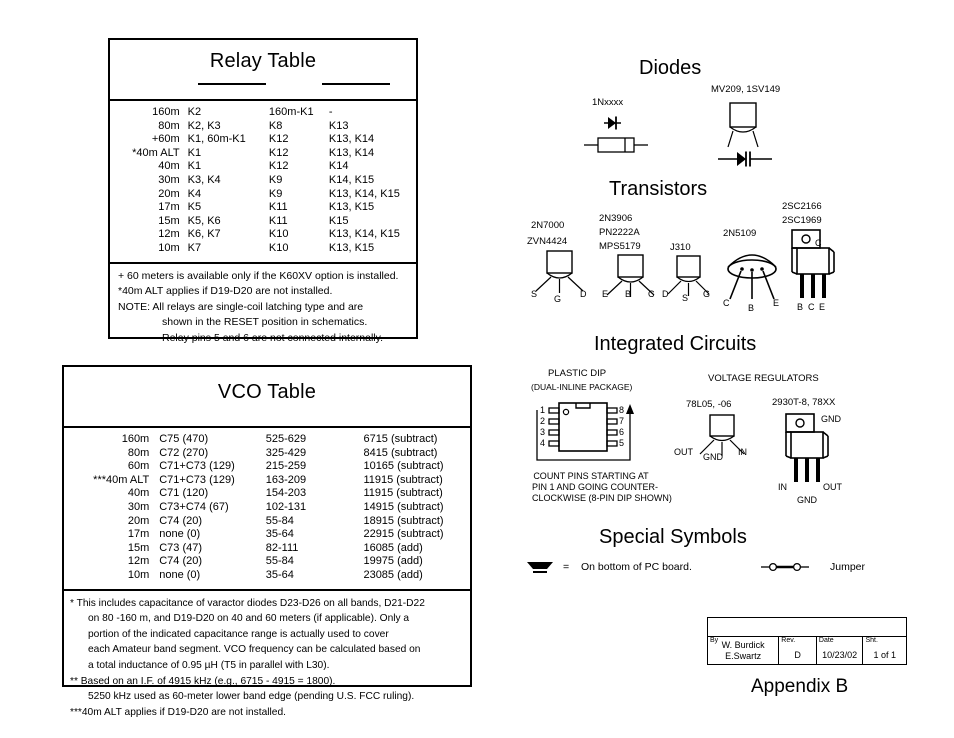 The width and height of the screenshot is (954, 738). What do you see at coordinates (204, 234) in the screenshot?
I see `table-cell: K6, K7` at bounding box center [204, 234].